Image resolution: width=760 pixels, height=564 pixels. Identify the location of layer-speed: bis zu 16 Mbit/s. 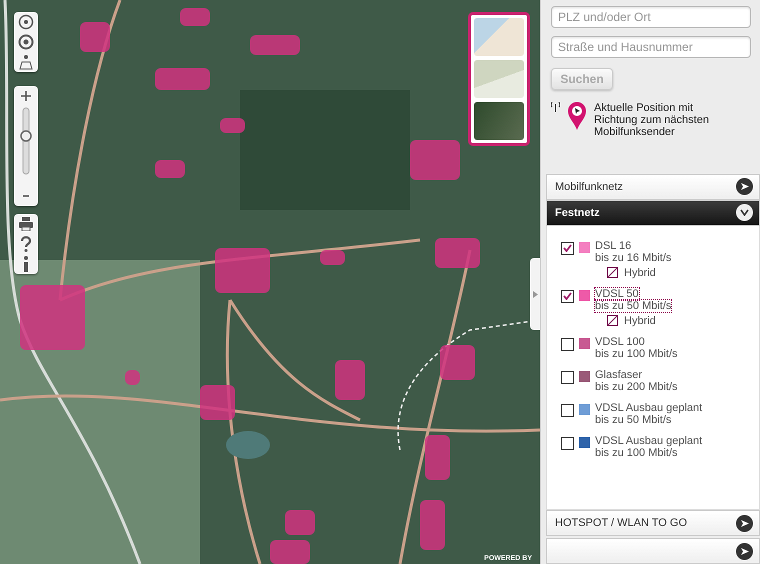
(633, 258).